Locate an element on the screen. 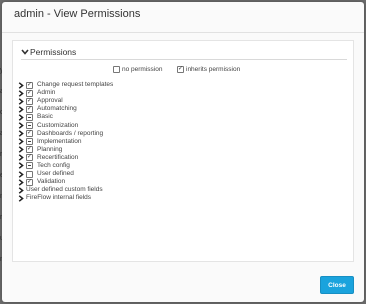  permission-label: Approval is located at coordinates (50, 101).